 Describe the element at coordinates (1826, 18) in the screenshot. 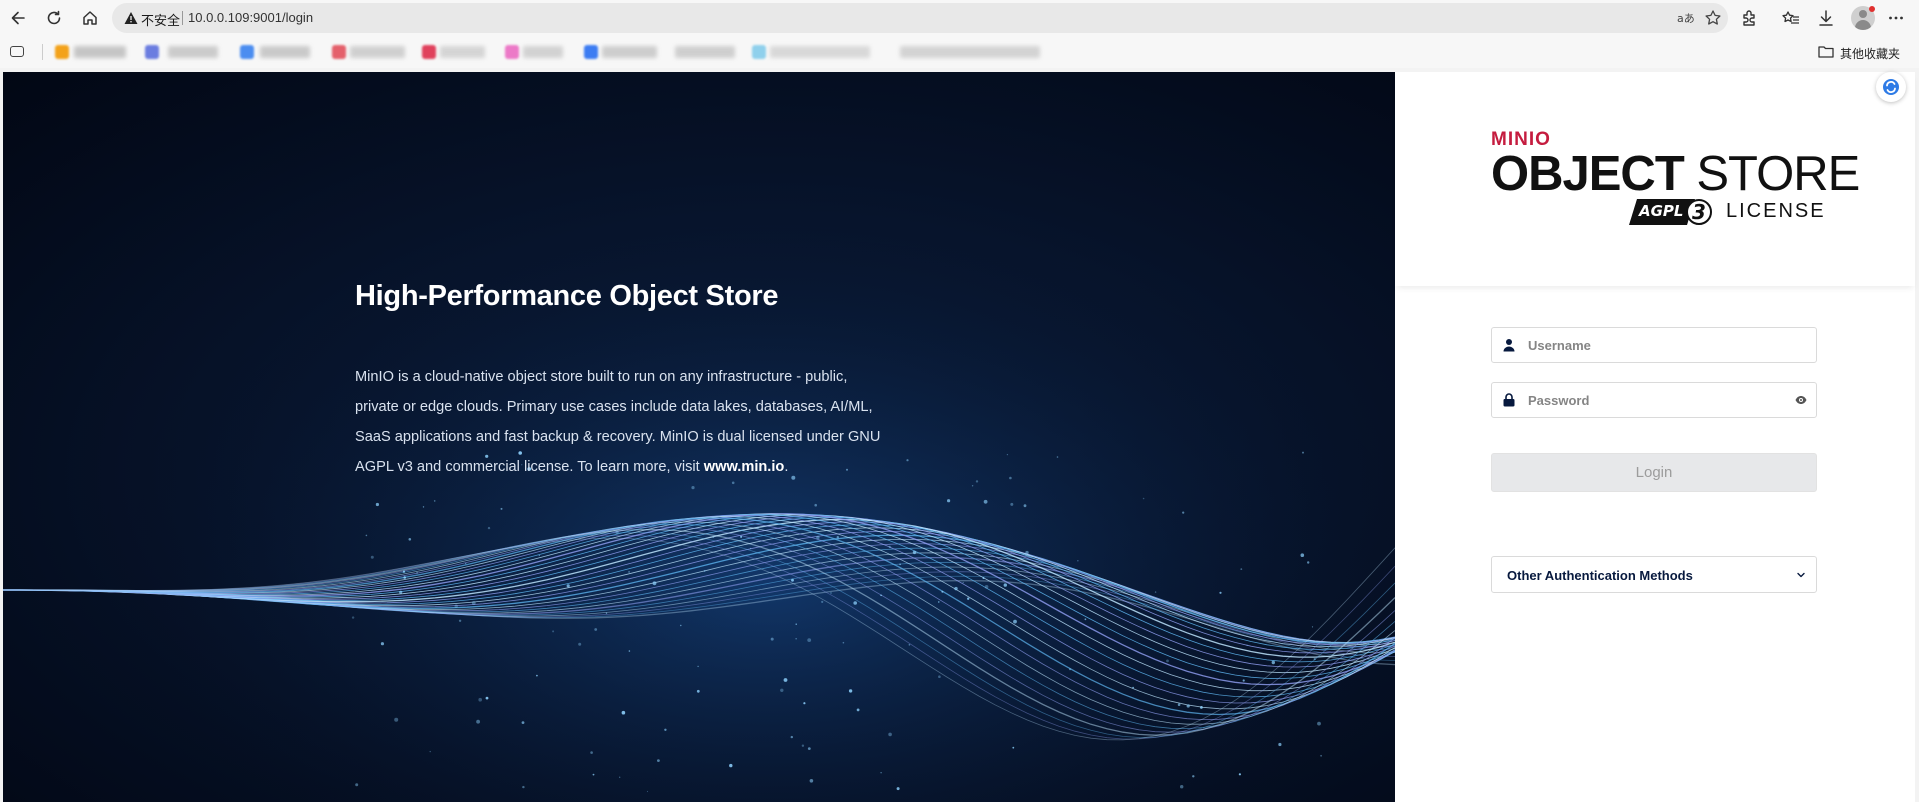

I see `downloads-icon` at that location.